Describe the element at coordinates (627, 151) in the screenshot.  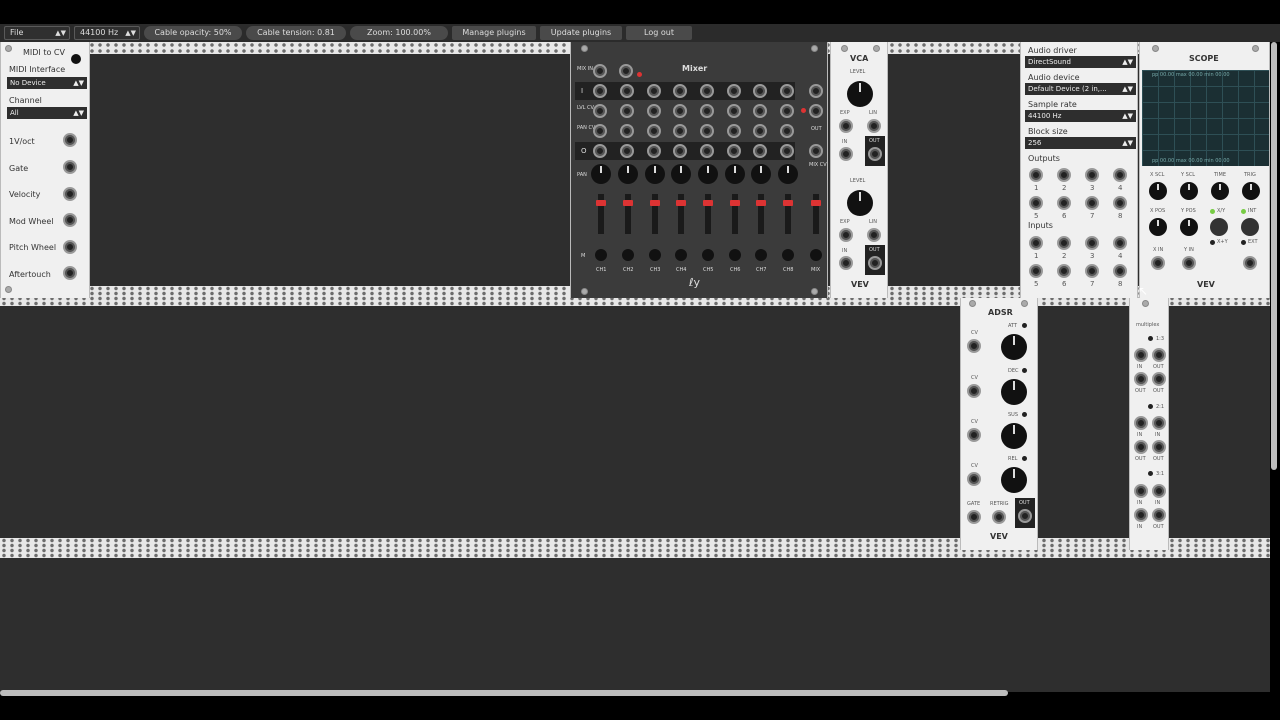
I see `ch2-output-jack` at that location.